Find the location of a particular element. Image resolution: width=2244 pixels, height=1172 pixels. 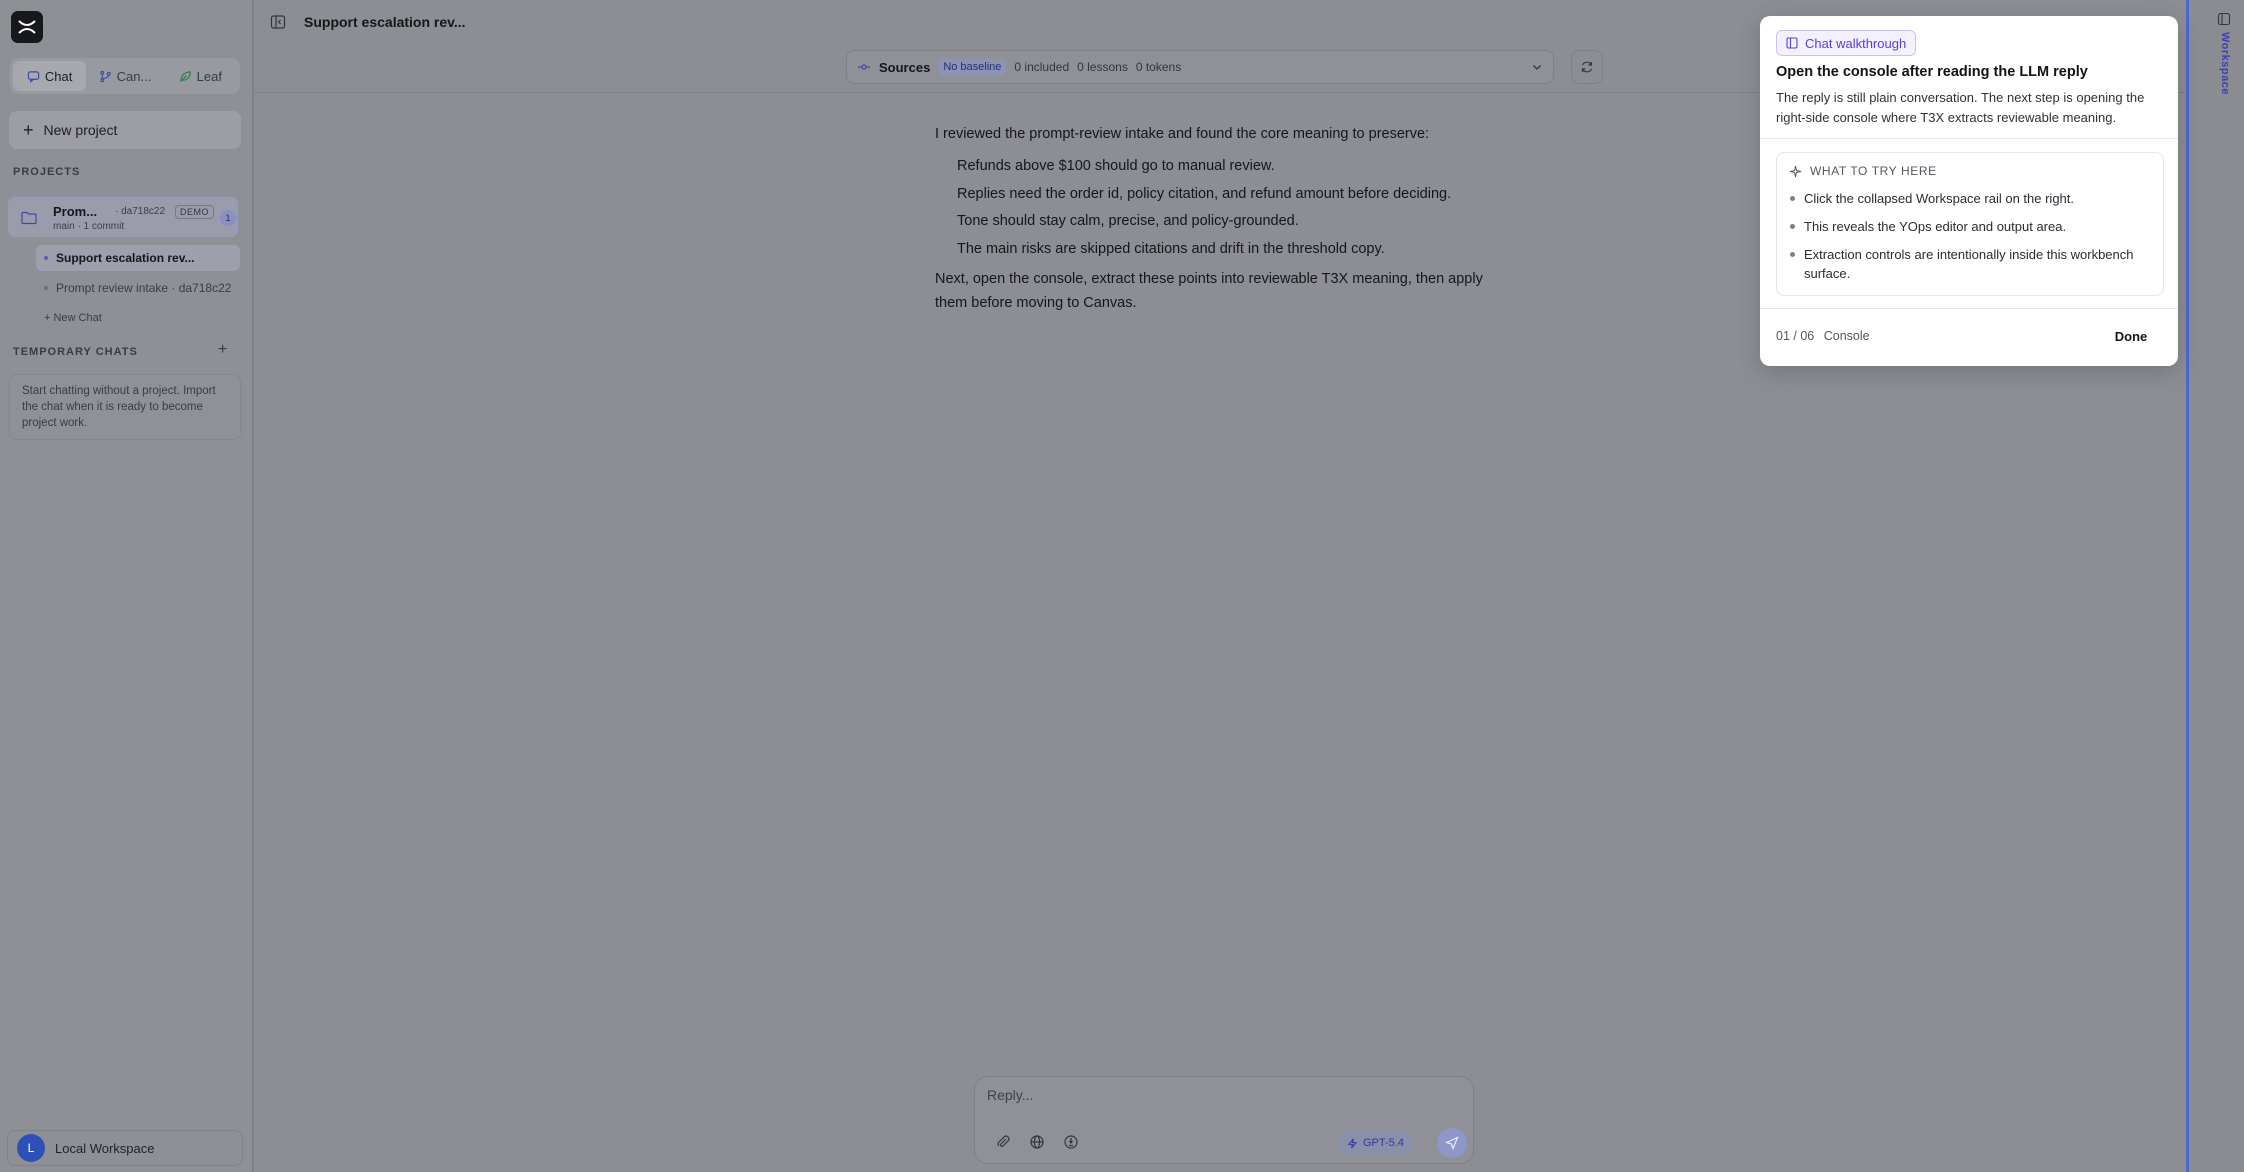

app-logo is located at coordinates (27, 27).